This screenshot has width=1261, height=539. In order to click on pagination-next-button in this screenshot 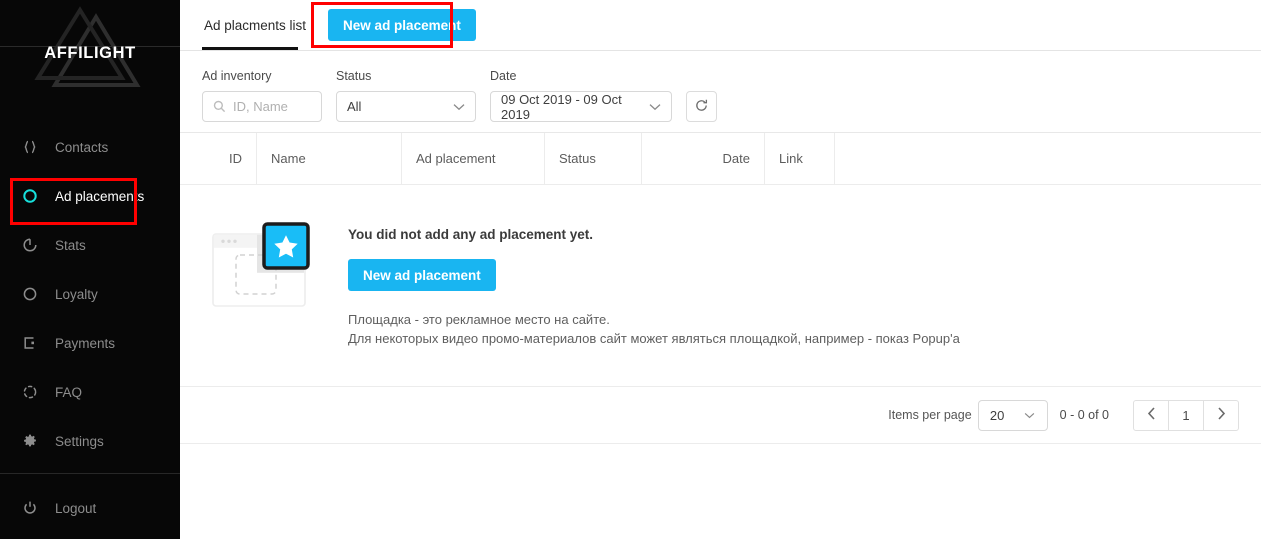, I will do `click(1221, 415)`.